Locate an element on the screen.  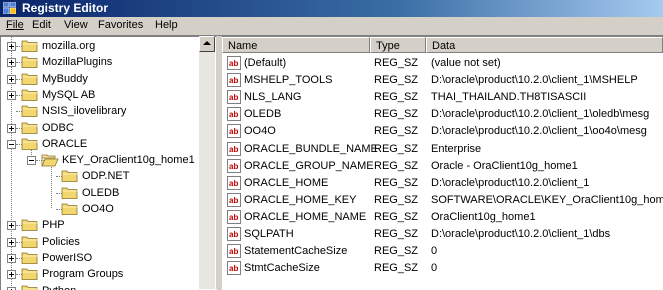
tree-node: MySQL AB is located at coordinates (100, 95).